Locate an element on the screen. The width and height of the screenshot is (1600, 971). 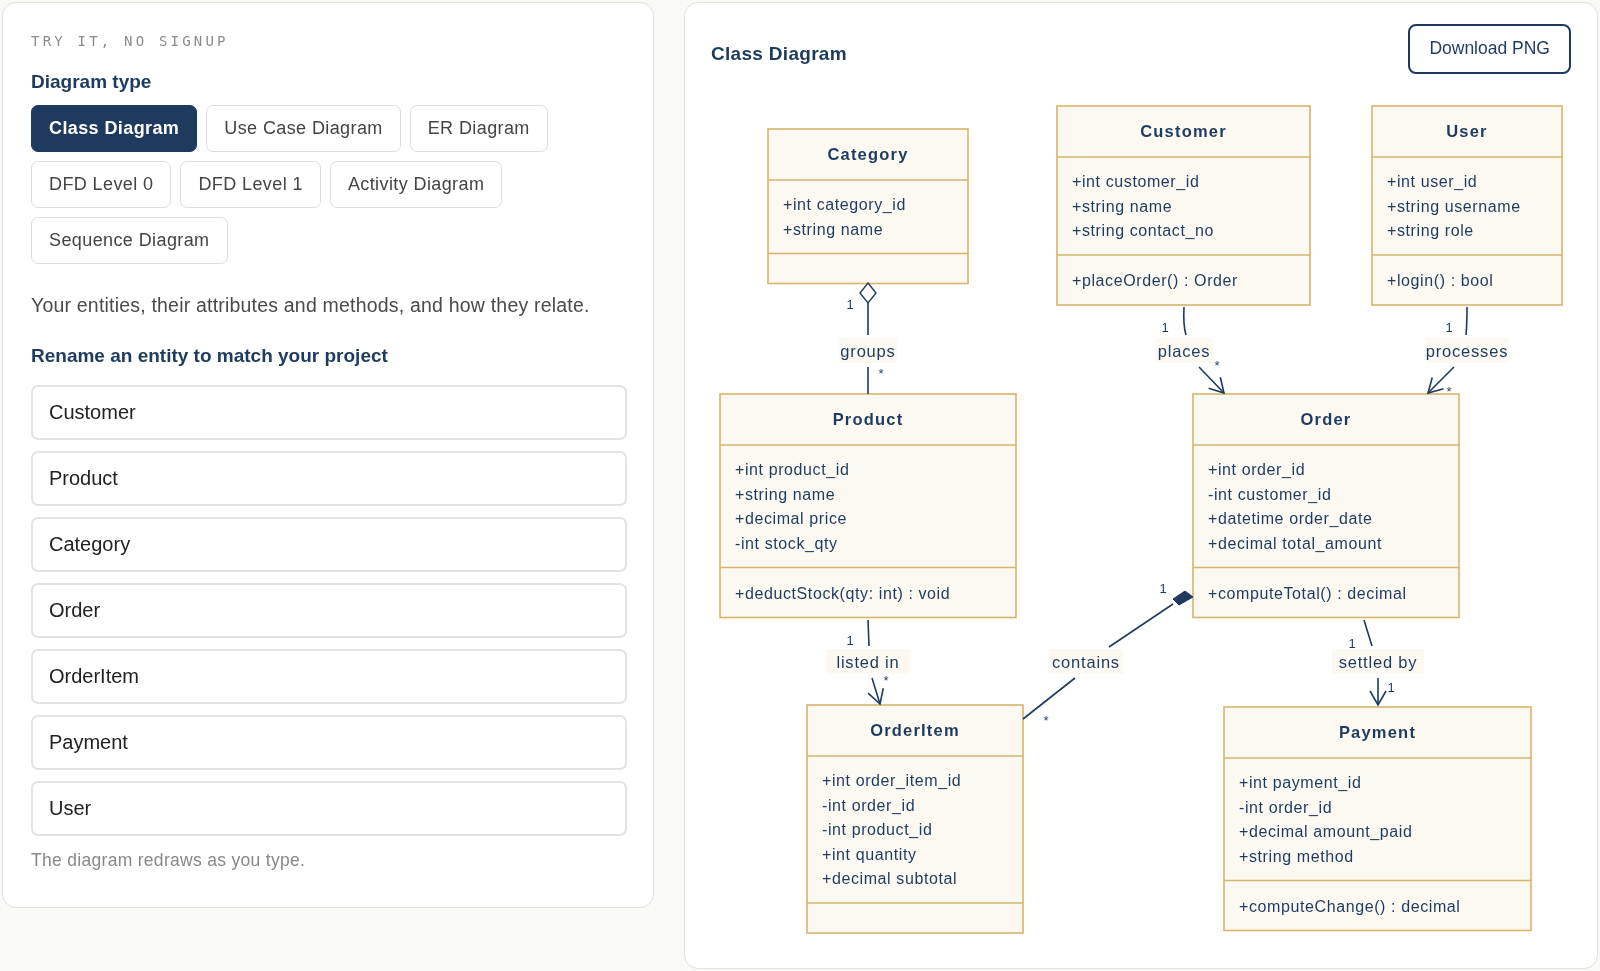
entity-name-field: Category is located at coordinates (329, 544).